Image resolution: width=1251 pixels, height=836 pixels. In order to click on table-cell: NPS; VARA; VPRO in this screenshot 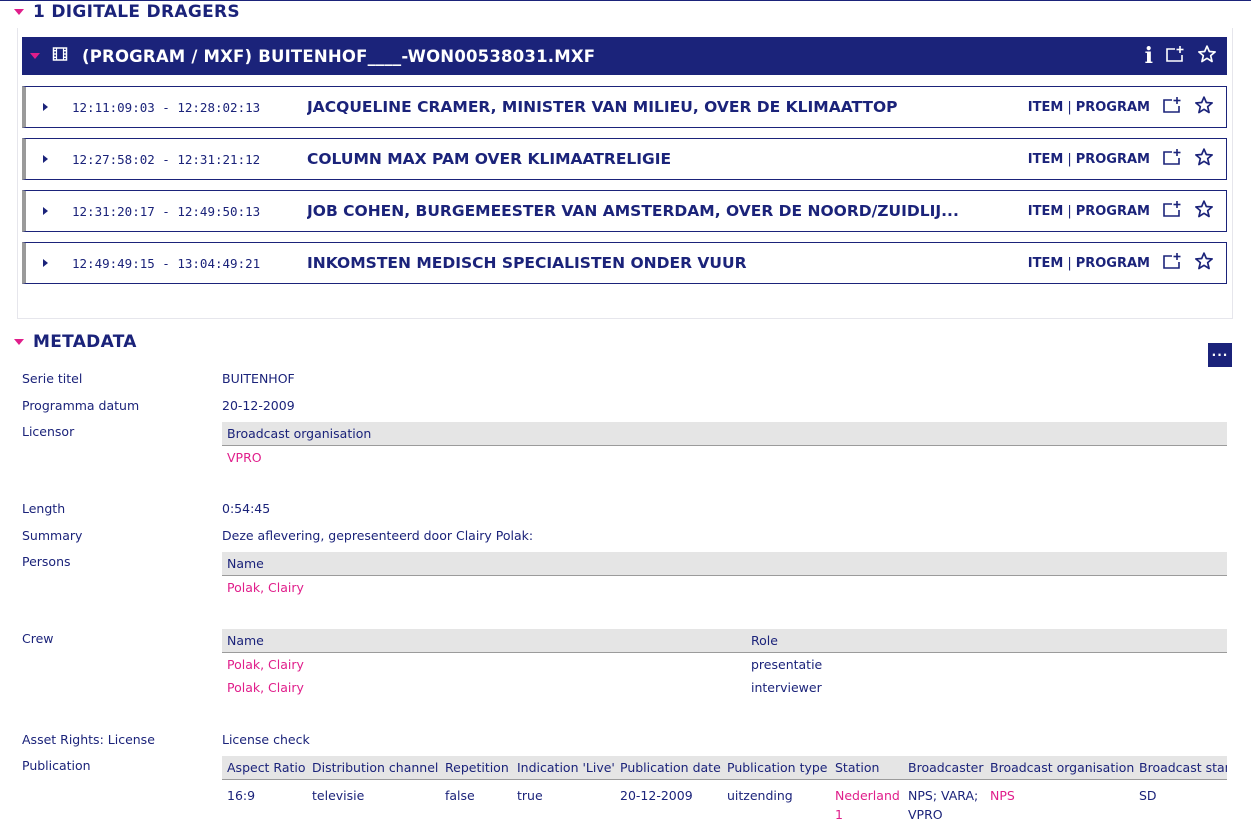, I will do `click(944, 805)`.